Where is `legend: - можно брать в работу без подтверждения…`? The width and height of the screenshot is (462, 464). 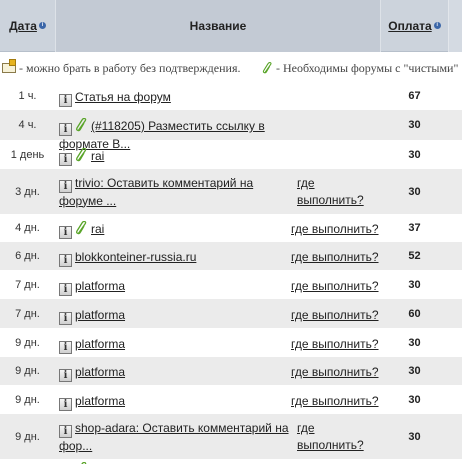
legend: - можно брать в работу без подтверждения… is located at coordinates (231, 67).